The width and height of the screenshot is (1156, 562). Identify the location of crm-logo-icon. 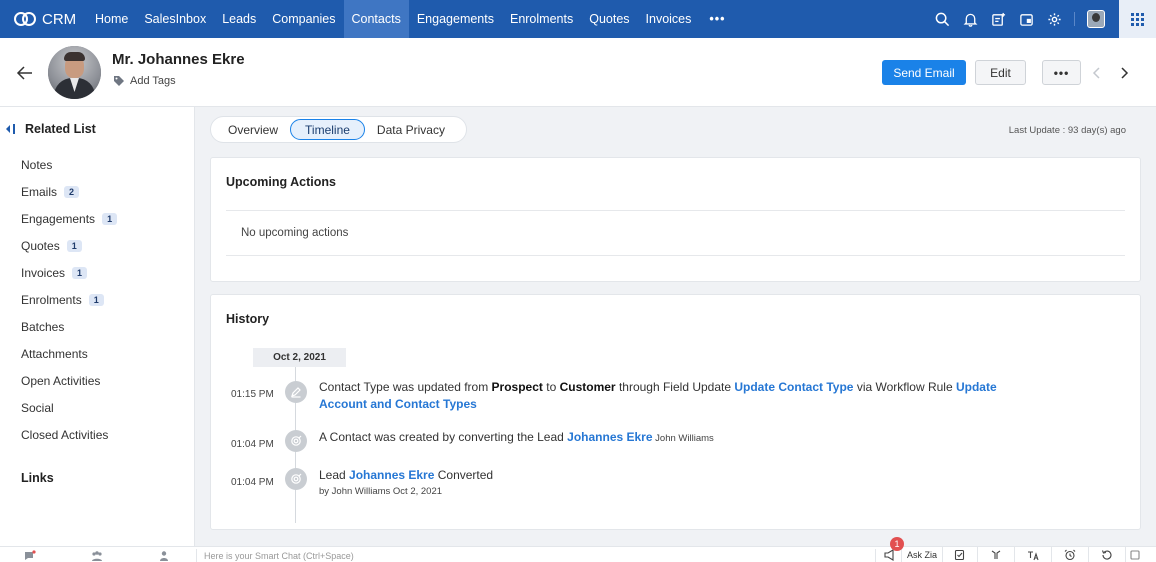
(25, 19).